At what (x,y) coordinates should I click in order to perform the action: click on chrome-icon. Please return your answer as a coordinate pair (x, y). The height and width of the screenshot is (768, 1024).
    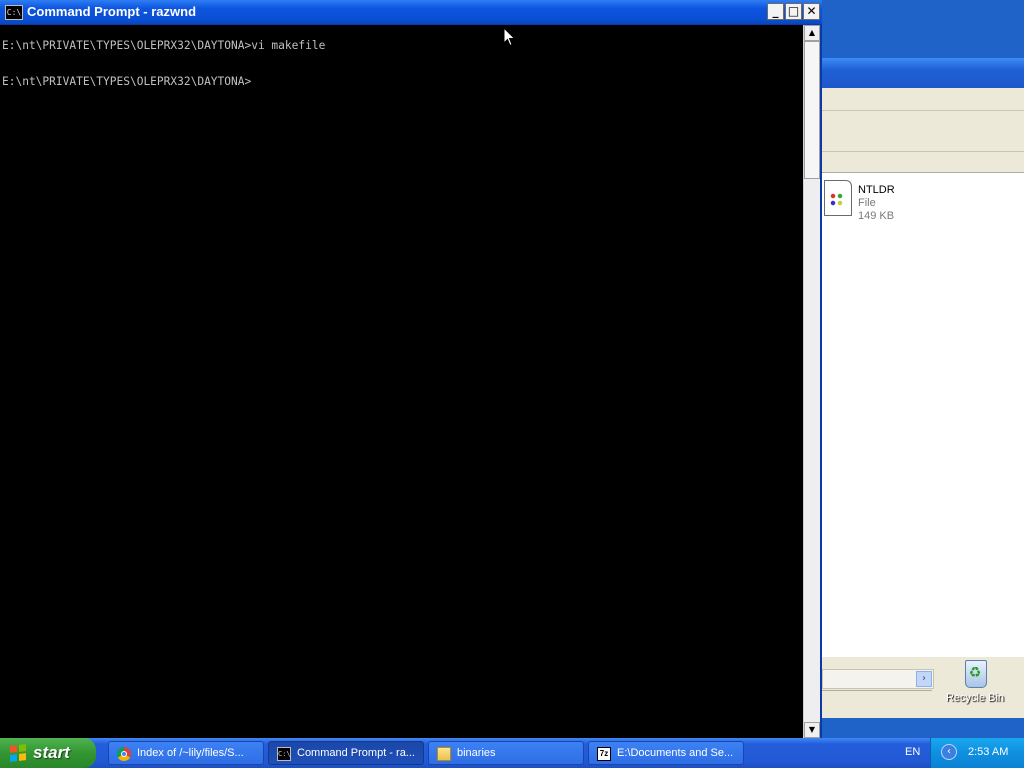
    Looking at the image, I should click on (124, 754).